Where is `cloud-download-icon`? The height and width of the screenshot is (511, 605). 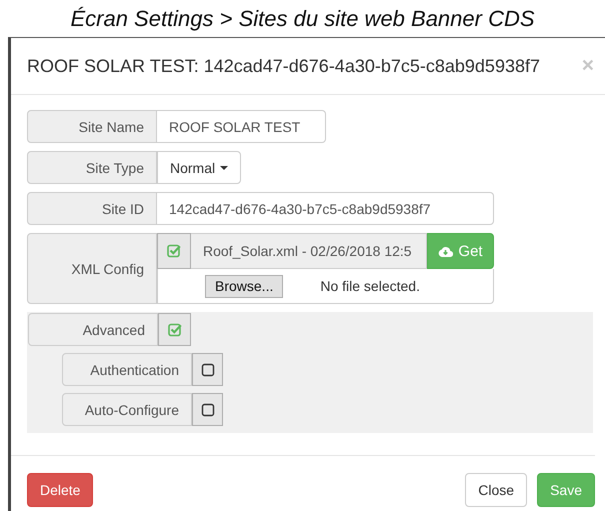
cloud-download-icon is located at coordinates (446, 251).